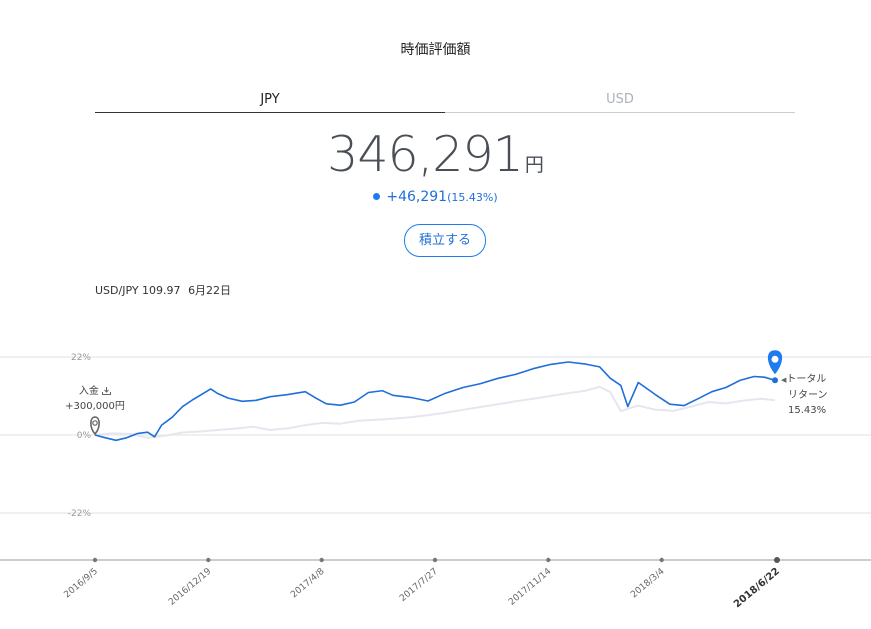  Describe the element at coordinates (81, 584) in the screenshot. I see `x-tick-label: 2016/9/5` at that location.